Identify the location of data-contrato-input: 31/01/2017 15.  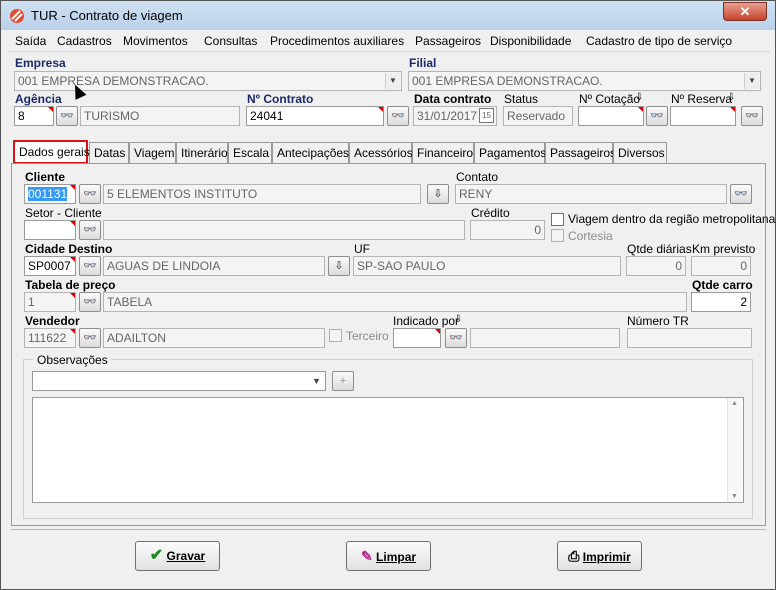
(455, 116).